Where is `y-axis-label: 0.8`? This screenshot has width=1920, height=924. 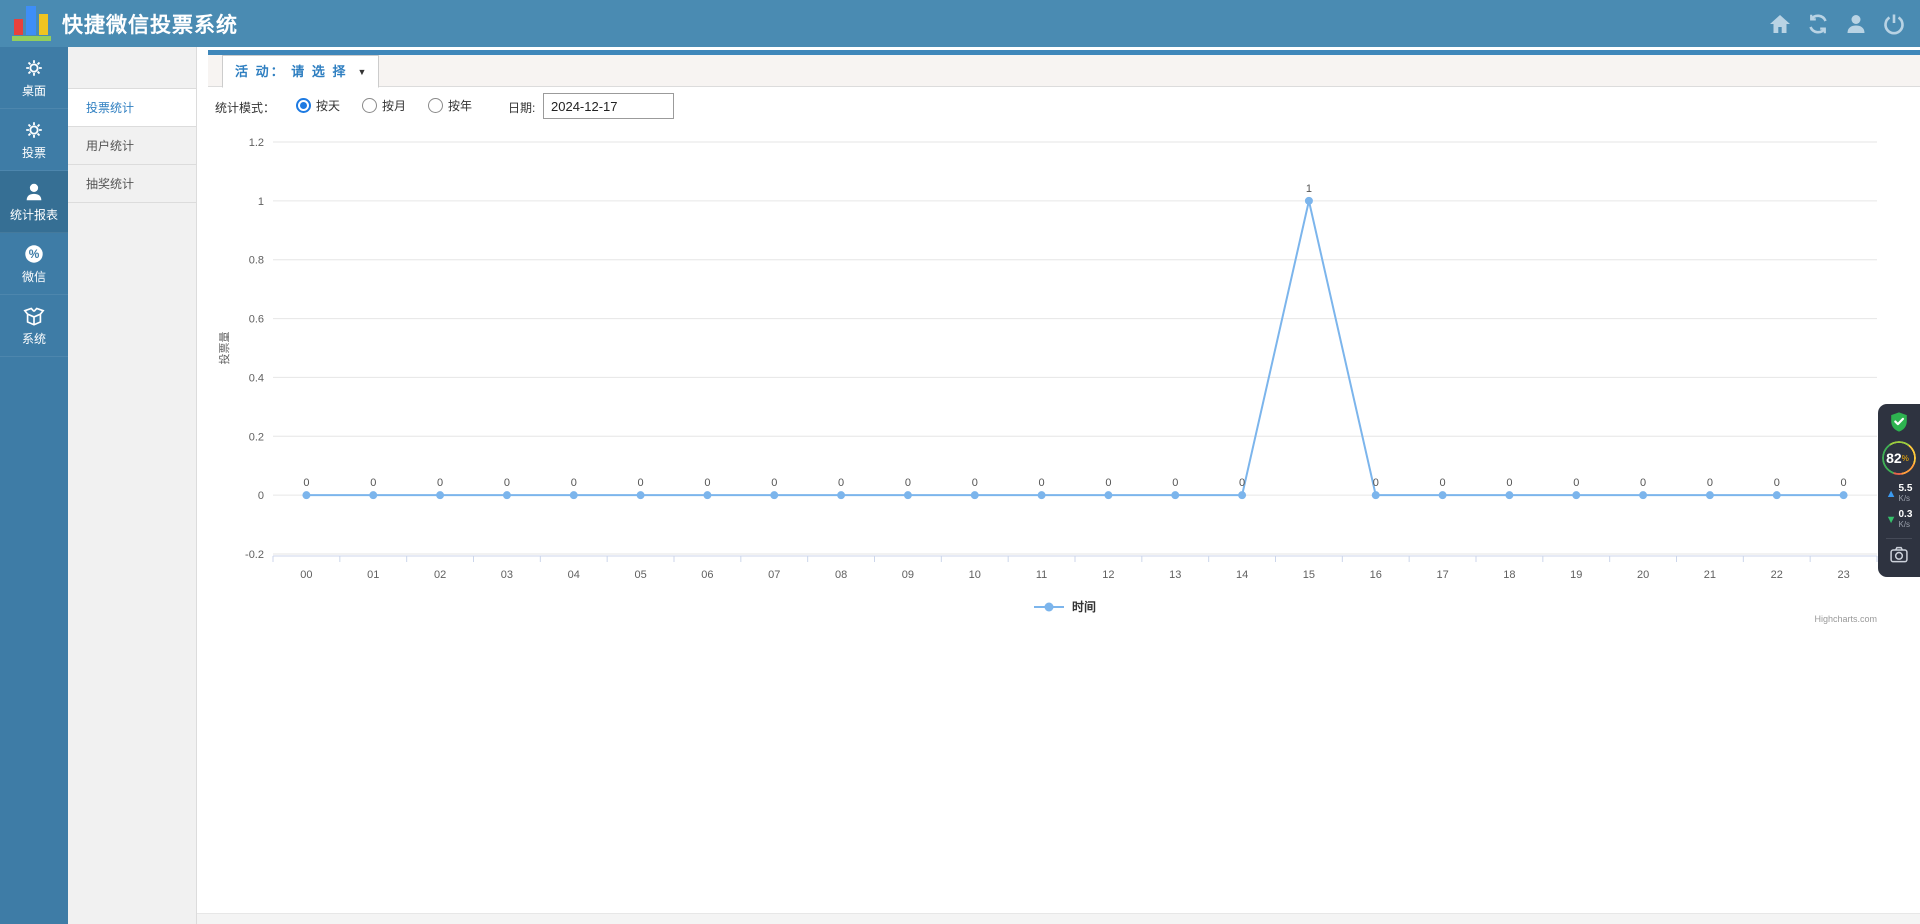
y-axis-label: 0.8 is located at coordinates (256, 261).